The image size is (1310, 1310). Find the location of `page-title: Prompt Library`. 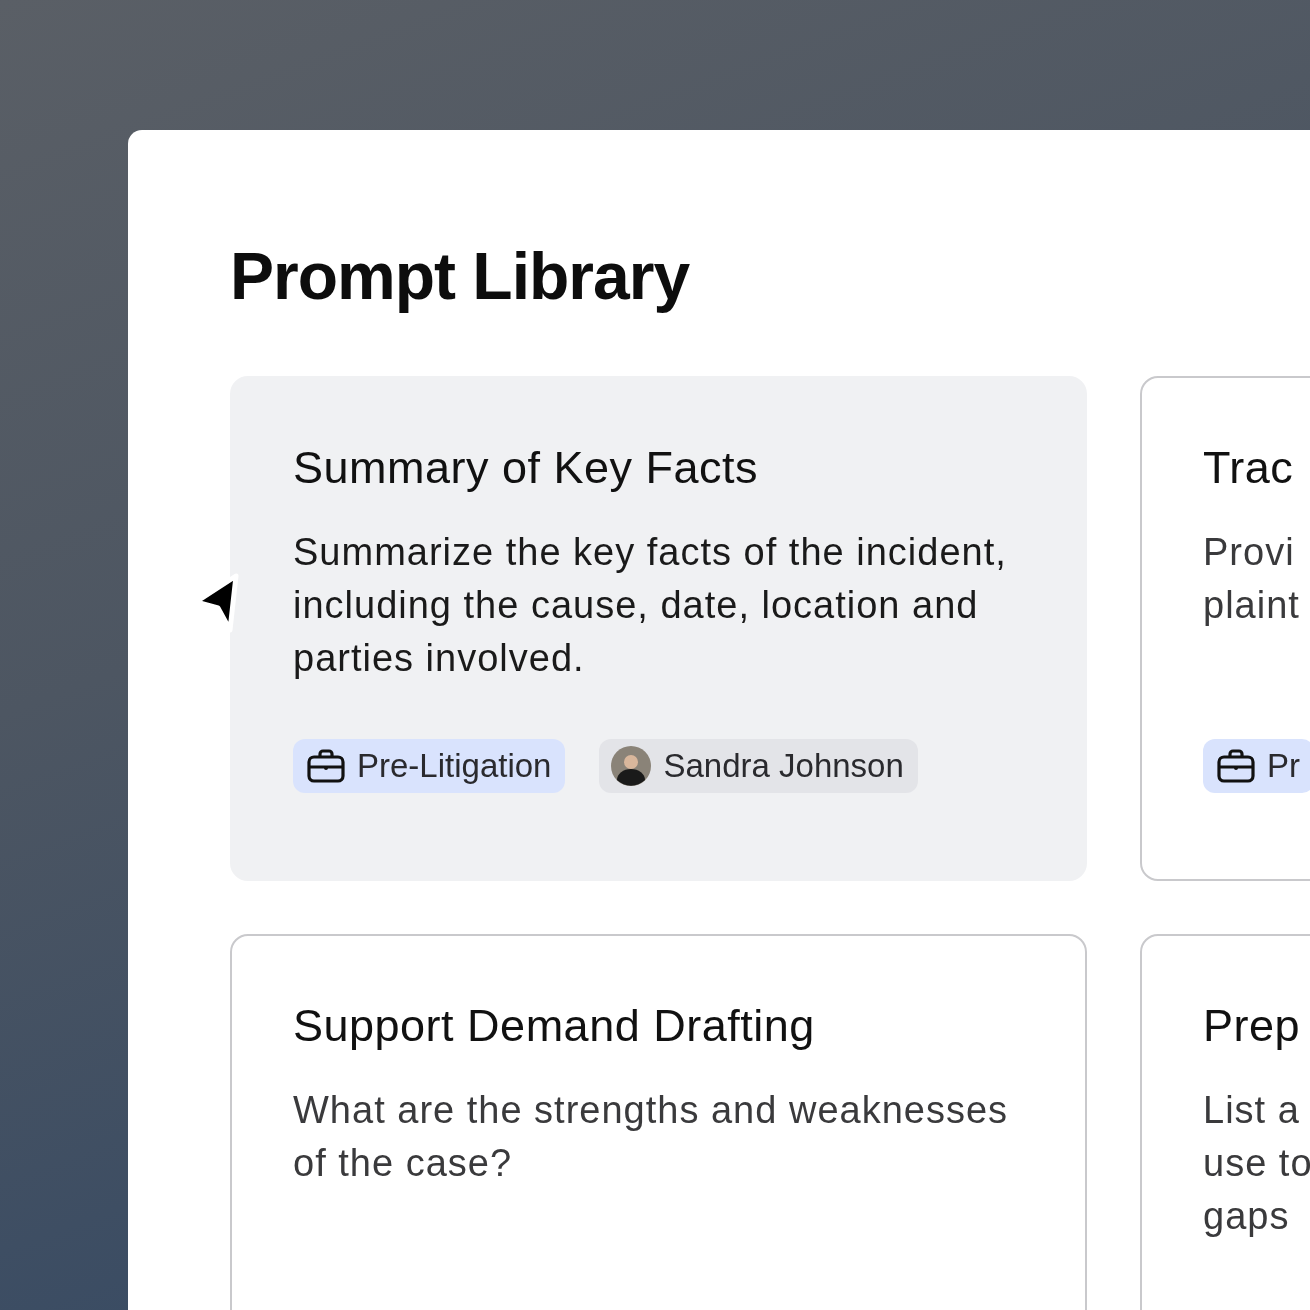

page-title: Prompt Library is located at coordinates (460, 276).